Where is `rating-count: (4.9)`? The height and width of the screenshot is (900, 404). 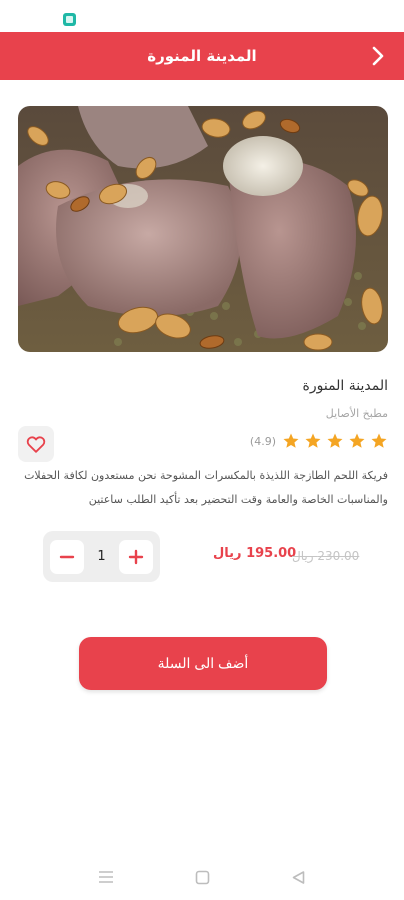
rating-count: (4.9) is located at coordinates (262, 441).